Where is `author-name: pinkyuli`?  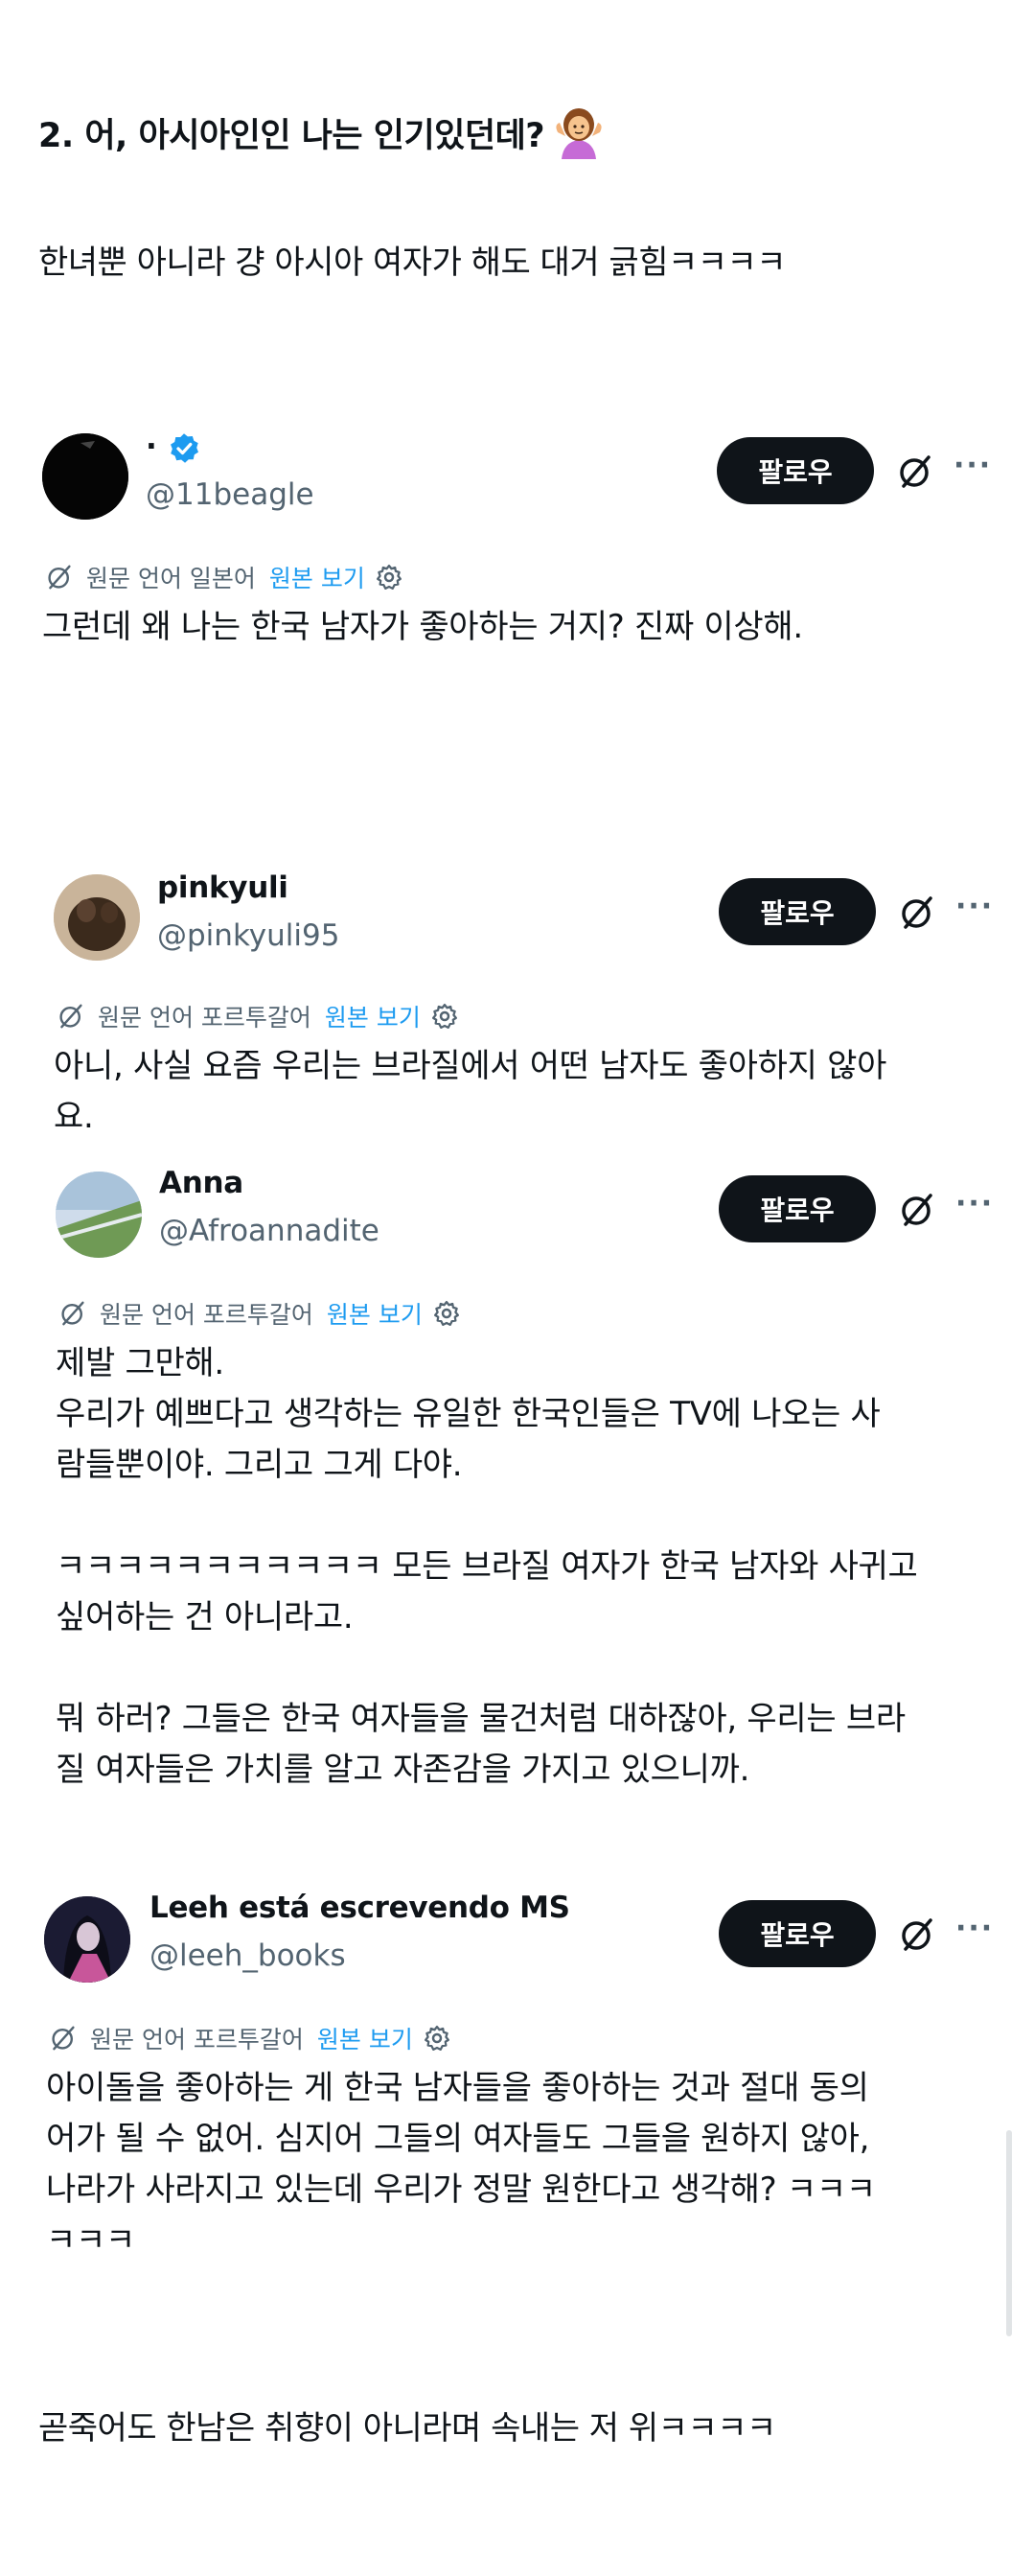
author-name: pinkyuli is located at coordinates (222, 888).